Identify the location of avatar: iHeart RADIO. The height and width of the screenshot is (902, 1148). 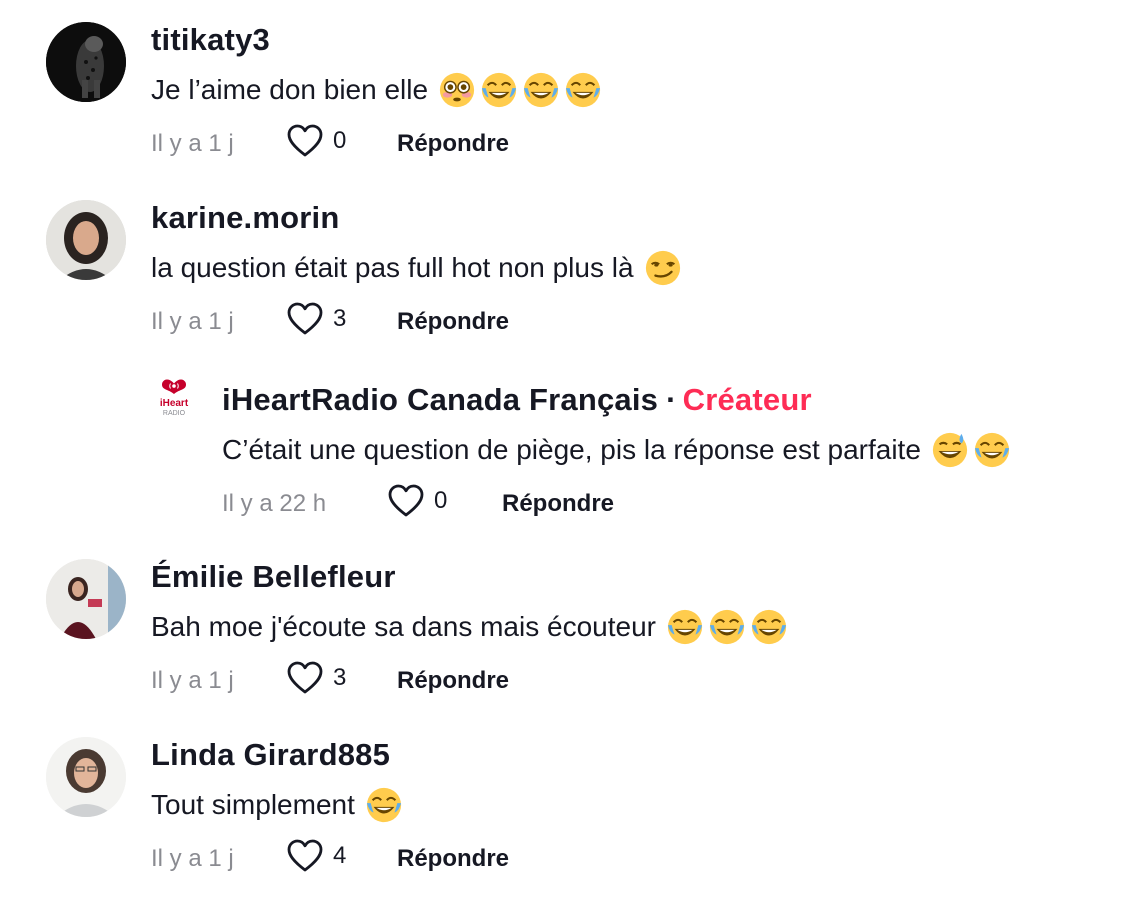
(174, 402).